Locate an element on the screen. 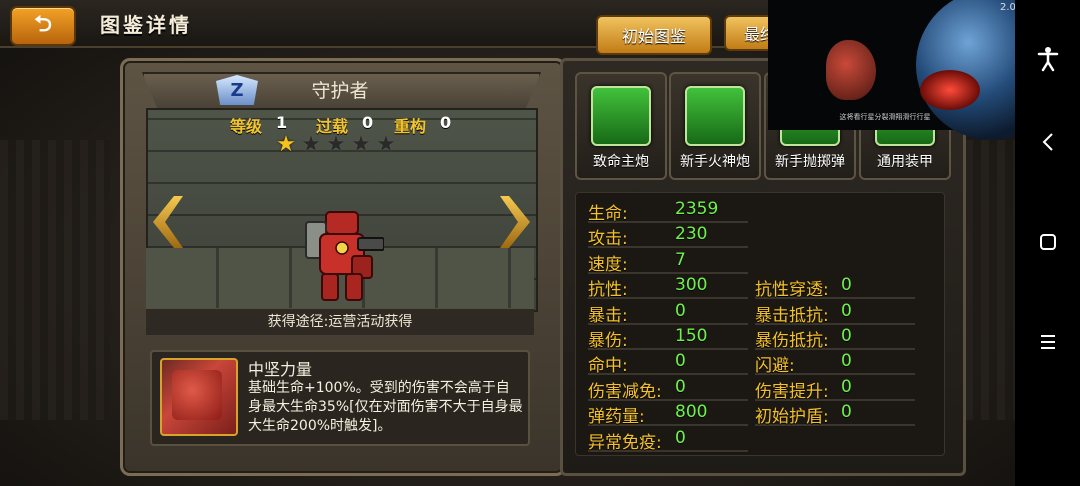 This screenshot has height=486, width=1080. left-wall-decoration is located at coordinates (55, 280).